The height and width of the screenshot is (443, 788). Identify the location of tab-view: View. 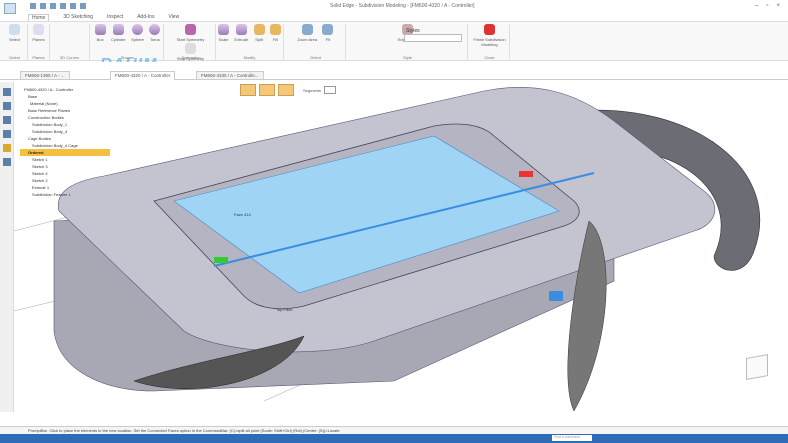
(173, 17).